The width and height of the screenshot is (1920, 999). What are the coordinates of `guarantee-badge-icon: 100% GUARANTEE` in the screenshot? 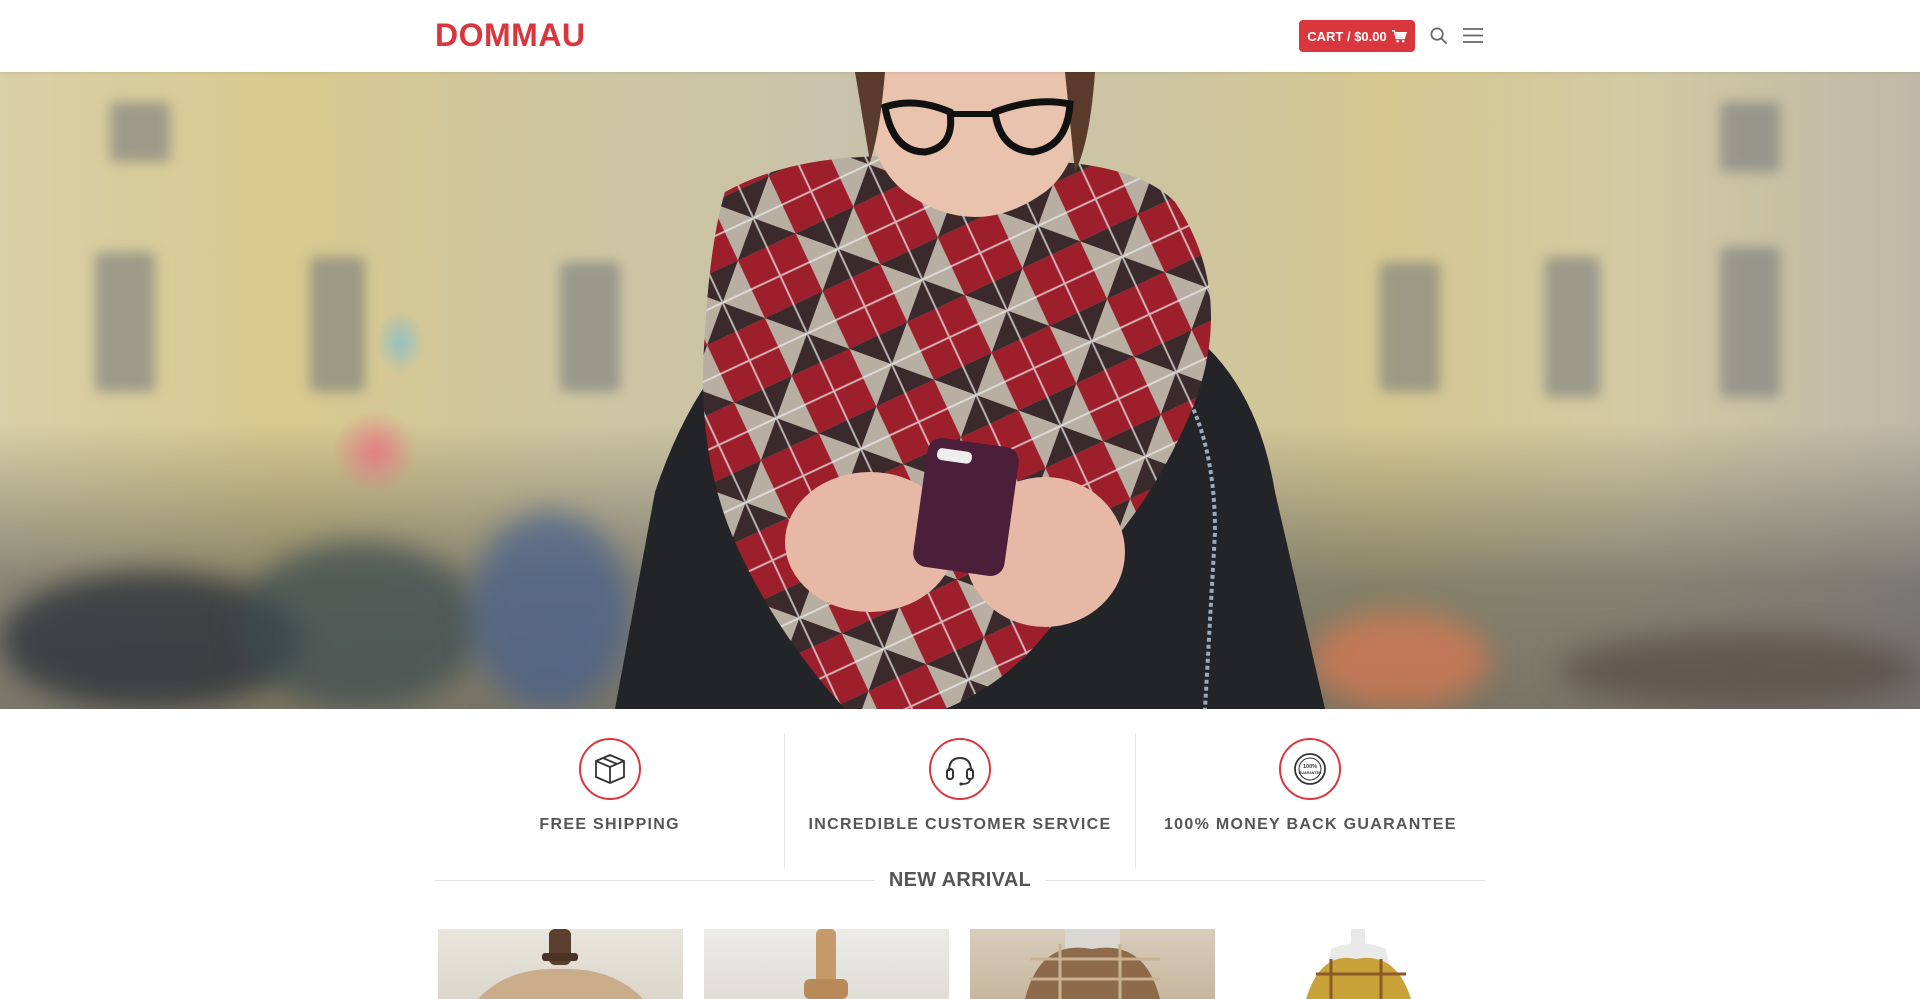 It's located at (1310, 769).